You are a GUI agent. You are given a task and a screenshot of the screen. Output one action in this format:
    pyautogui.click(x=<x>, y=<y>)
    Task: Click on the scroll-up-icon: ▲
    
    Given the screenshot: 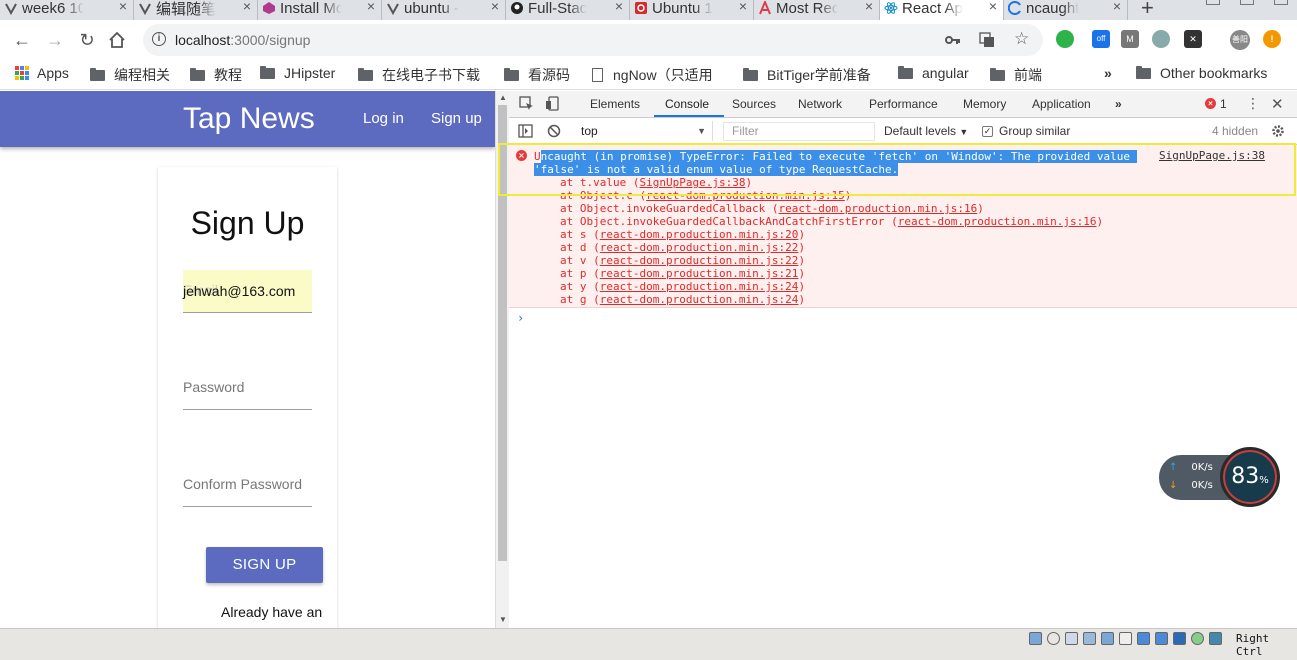 What is the action you would take?
    pyautogui.click(x=503, y=97)
    